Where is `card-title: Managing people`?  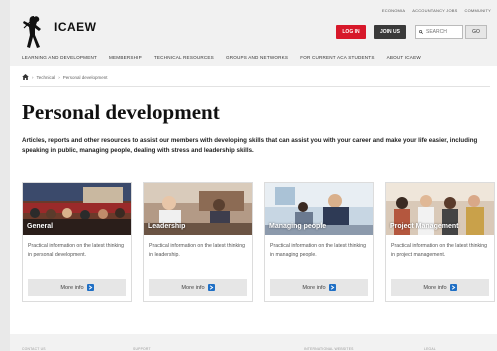
card-title: Managing people is located at coordinates (298, 226).